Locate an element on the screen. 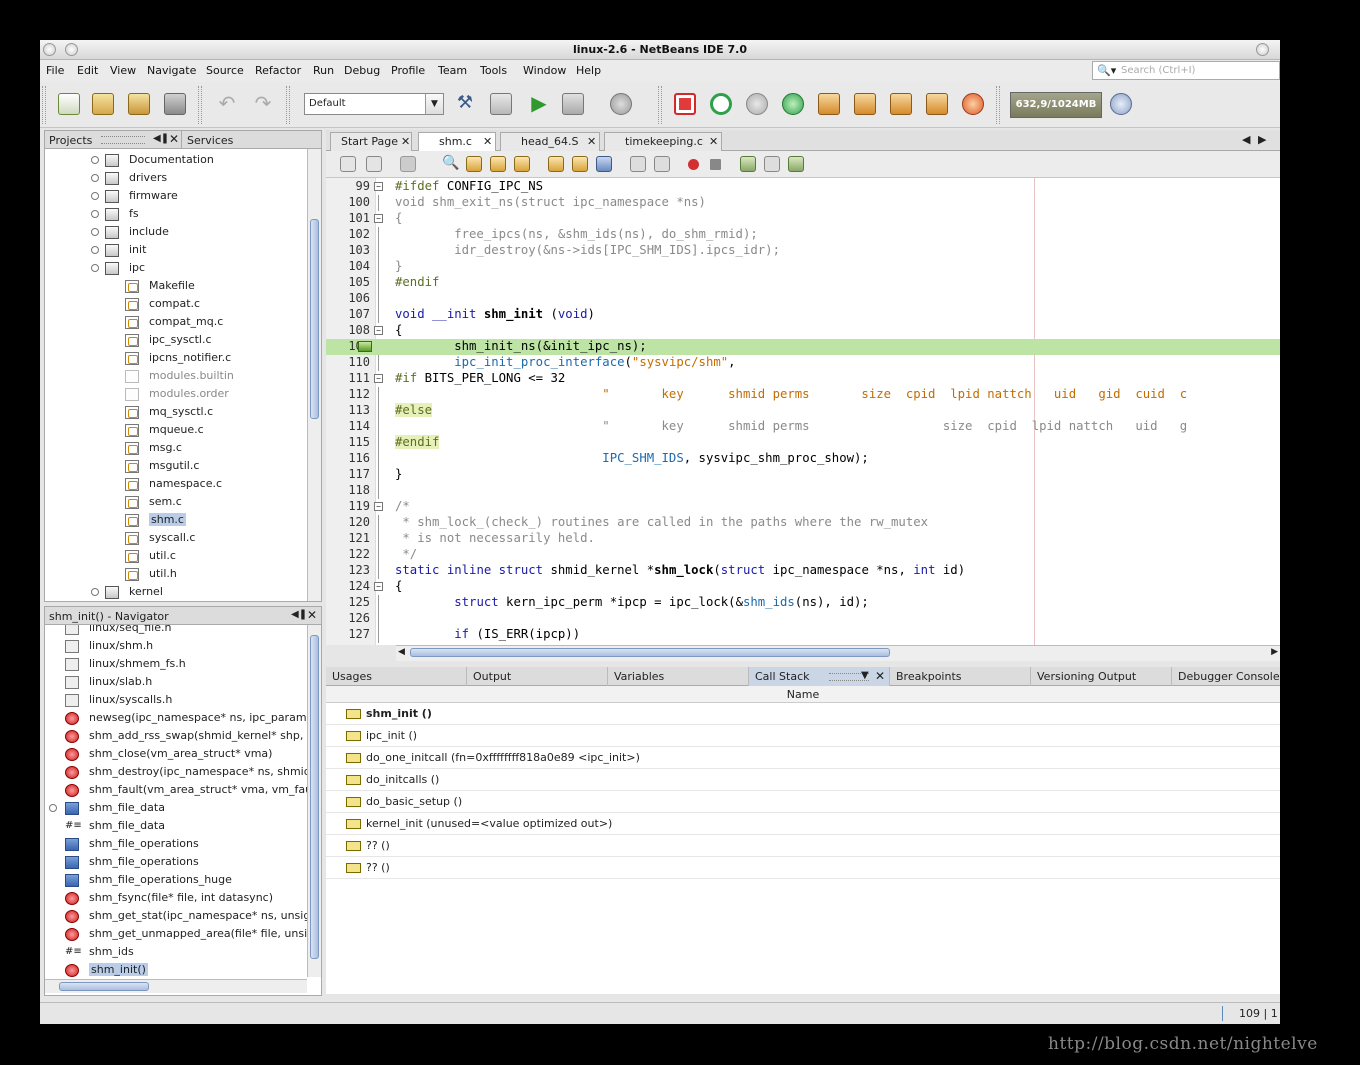 The width and height of the screenshot is (1360, 1065). tab-breakpoints: Breakpoints is located at coordinates (960, 676).